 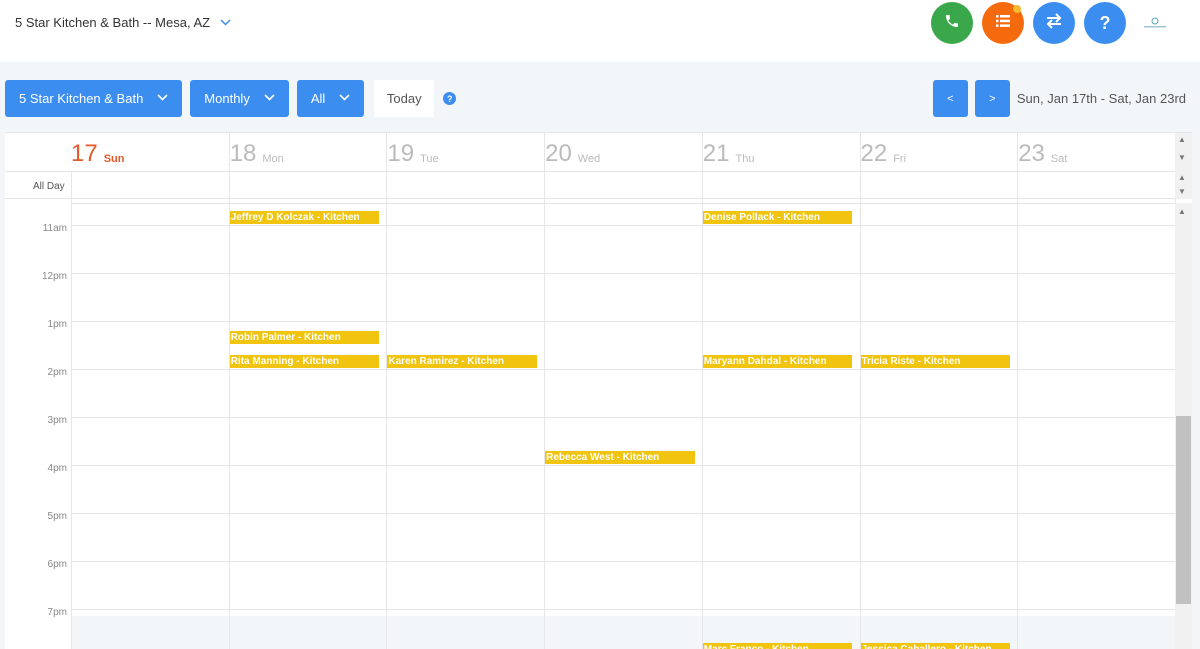 I want to click on top-header: 5 Star Kitchen & Bath -- Mesa, AZ ?, so click(x=600, y=31).